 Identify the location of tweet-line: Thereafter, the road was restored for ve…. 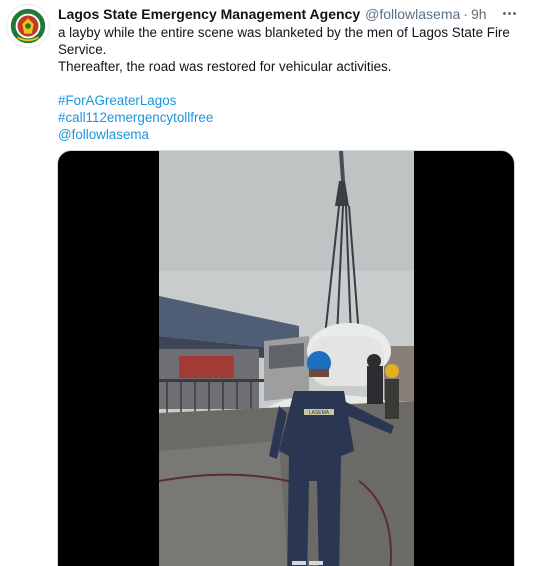
(225, 66).